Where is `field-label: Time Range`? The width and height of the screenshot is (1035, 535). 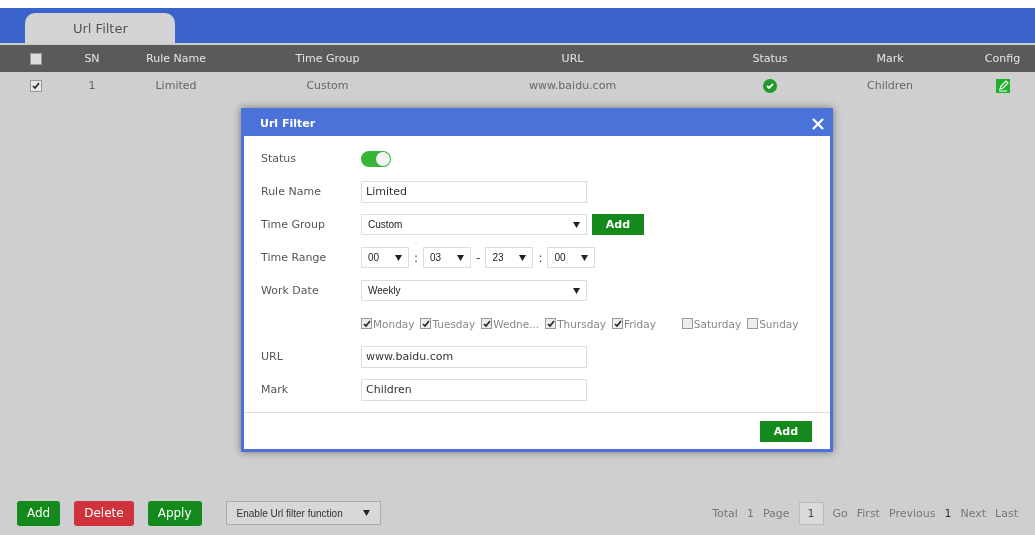 field-label: Time Range is located at coordinates (294, 257).